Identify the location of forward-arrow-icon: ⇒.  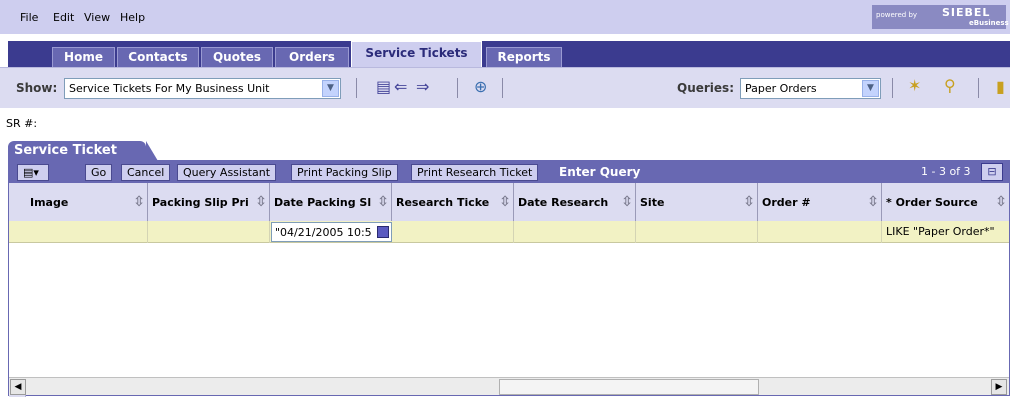
(422, 86).